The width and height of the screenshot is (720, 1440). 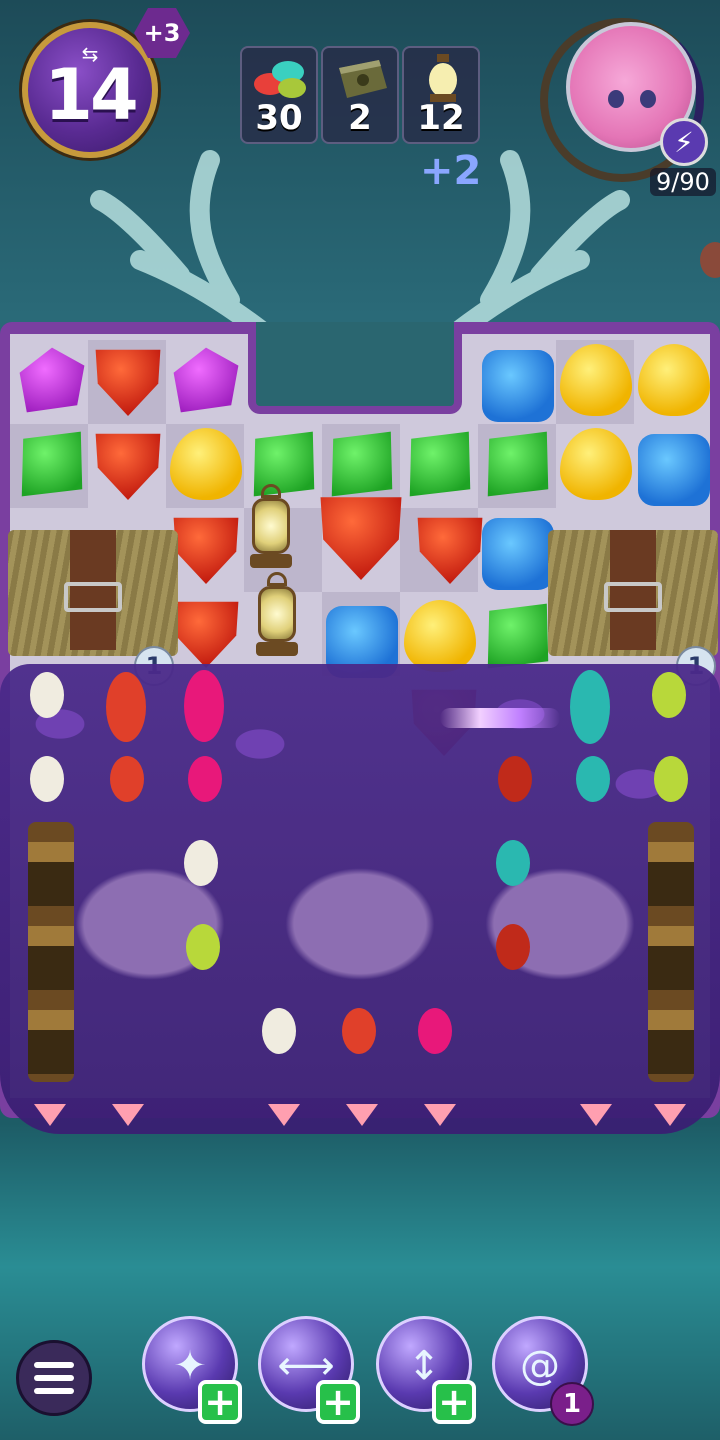 I want to click on menu-button, so click(x=54, y=1378).